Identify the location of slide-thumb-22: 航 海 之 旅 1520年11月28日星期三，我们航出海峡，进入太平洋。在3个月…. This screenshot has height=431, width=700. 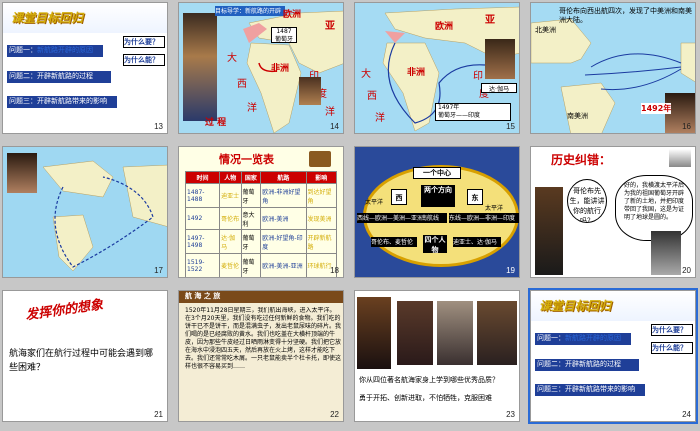
(261, 356).